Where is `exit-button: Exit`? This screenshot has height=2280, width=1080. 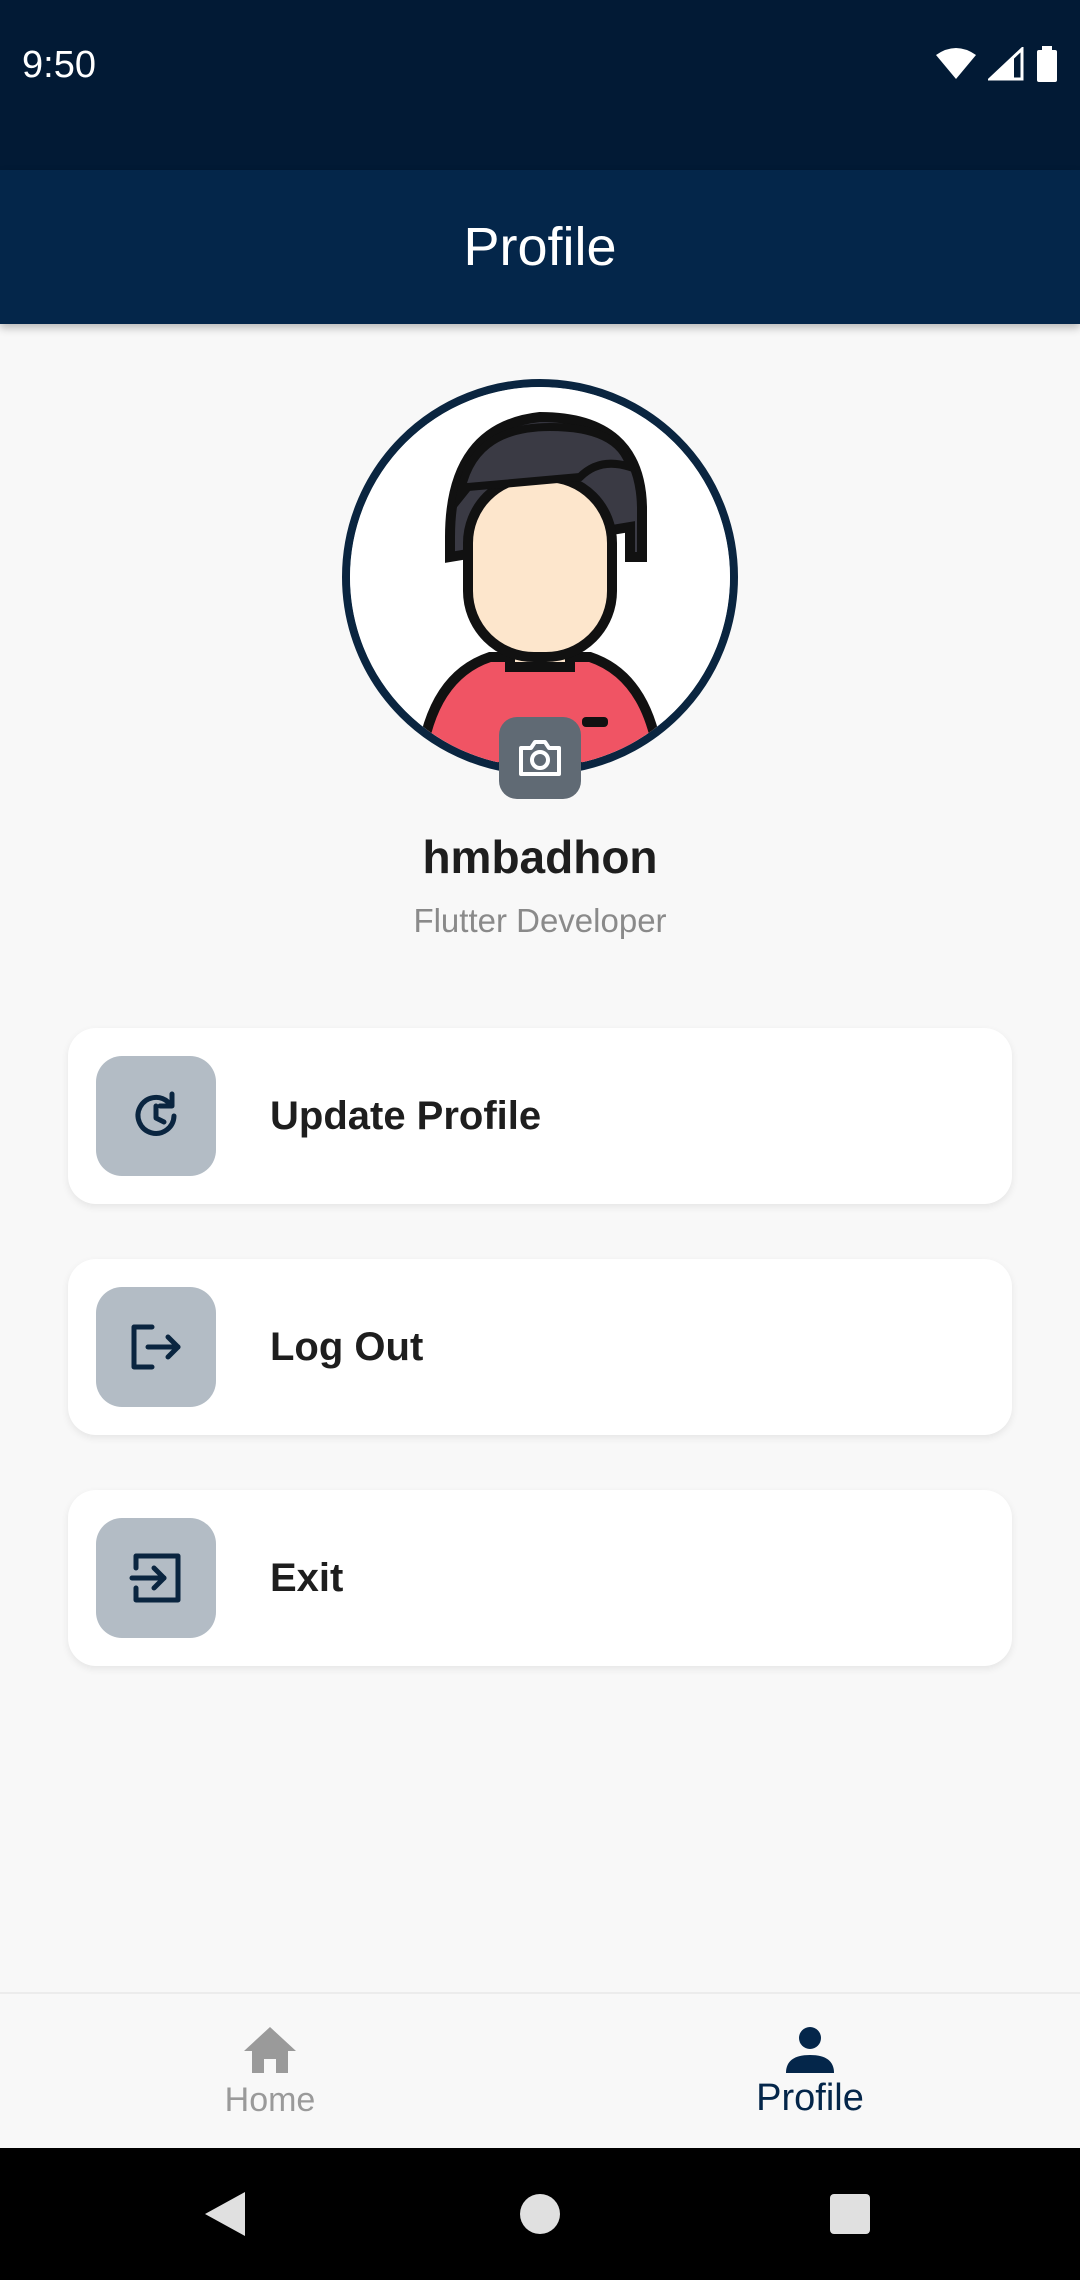
exit-button: Exit is located at coordinates (540, 1578).